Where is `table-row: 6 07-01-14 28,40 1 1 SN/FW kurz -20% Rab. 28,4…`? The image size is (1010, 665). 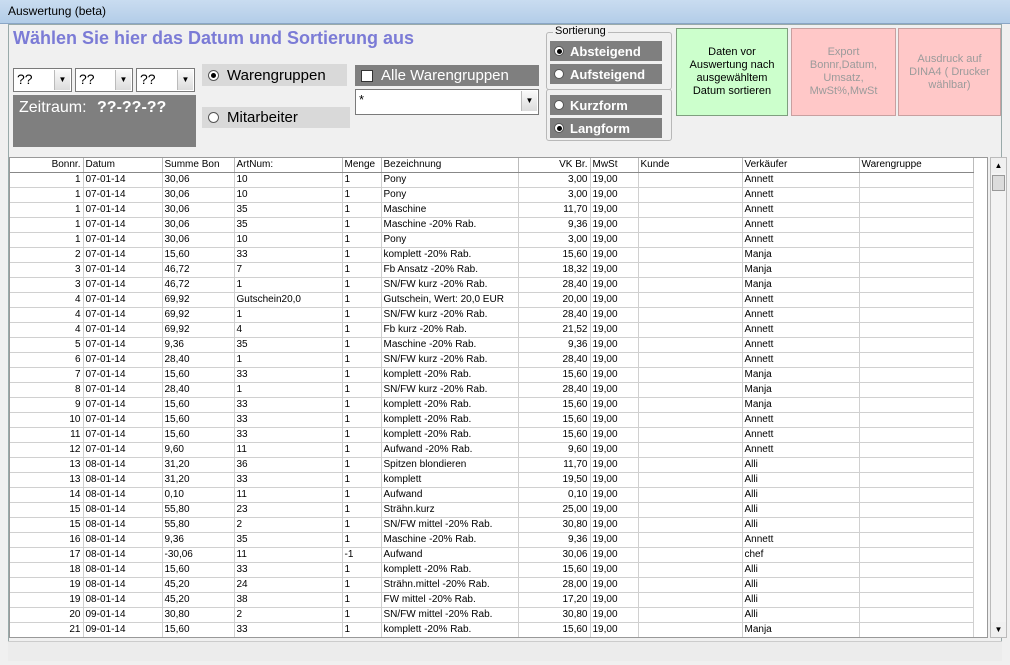
table-row: 6 07-01-14 28,40 1 1 SN/FW kurz -20% Rab. 28,4… is located at coordinates (492, 360).